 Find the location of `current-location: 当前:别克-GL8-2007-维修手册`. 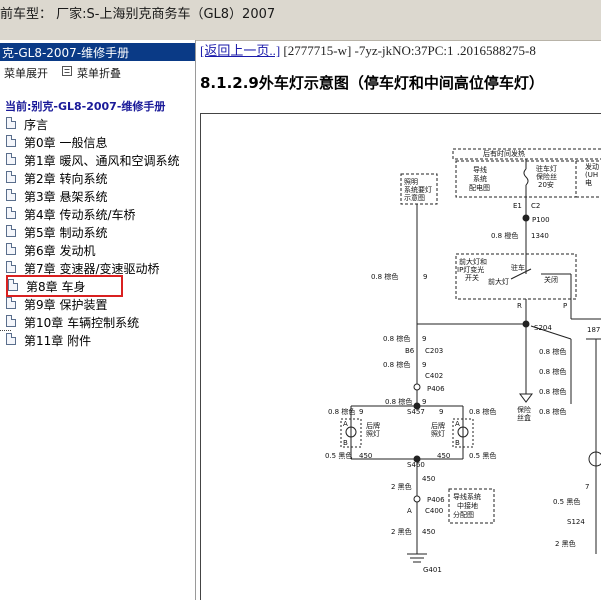

current-location: 当前:别克-GL8-2007-维修手册 is located at coordinates (85, 106).